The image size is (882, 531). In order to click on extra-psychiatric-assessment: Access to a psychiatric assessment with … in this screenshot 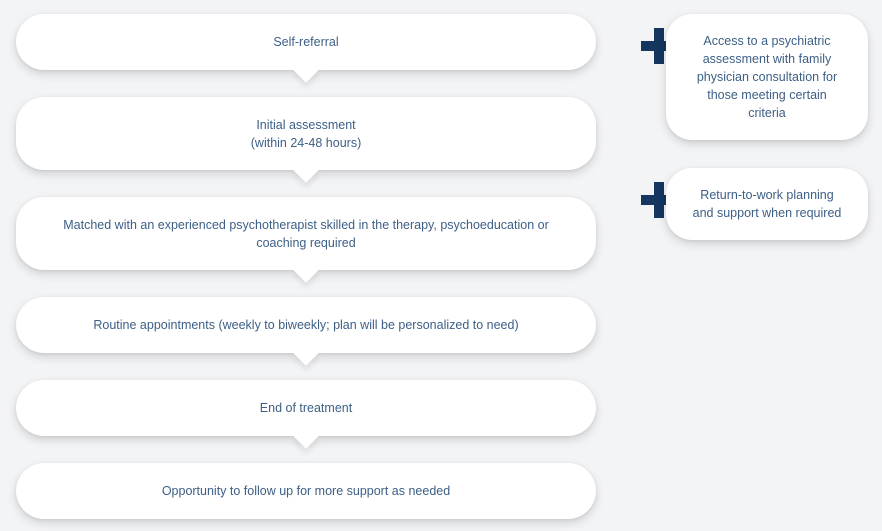, I will do `click(767, 77)`.